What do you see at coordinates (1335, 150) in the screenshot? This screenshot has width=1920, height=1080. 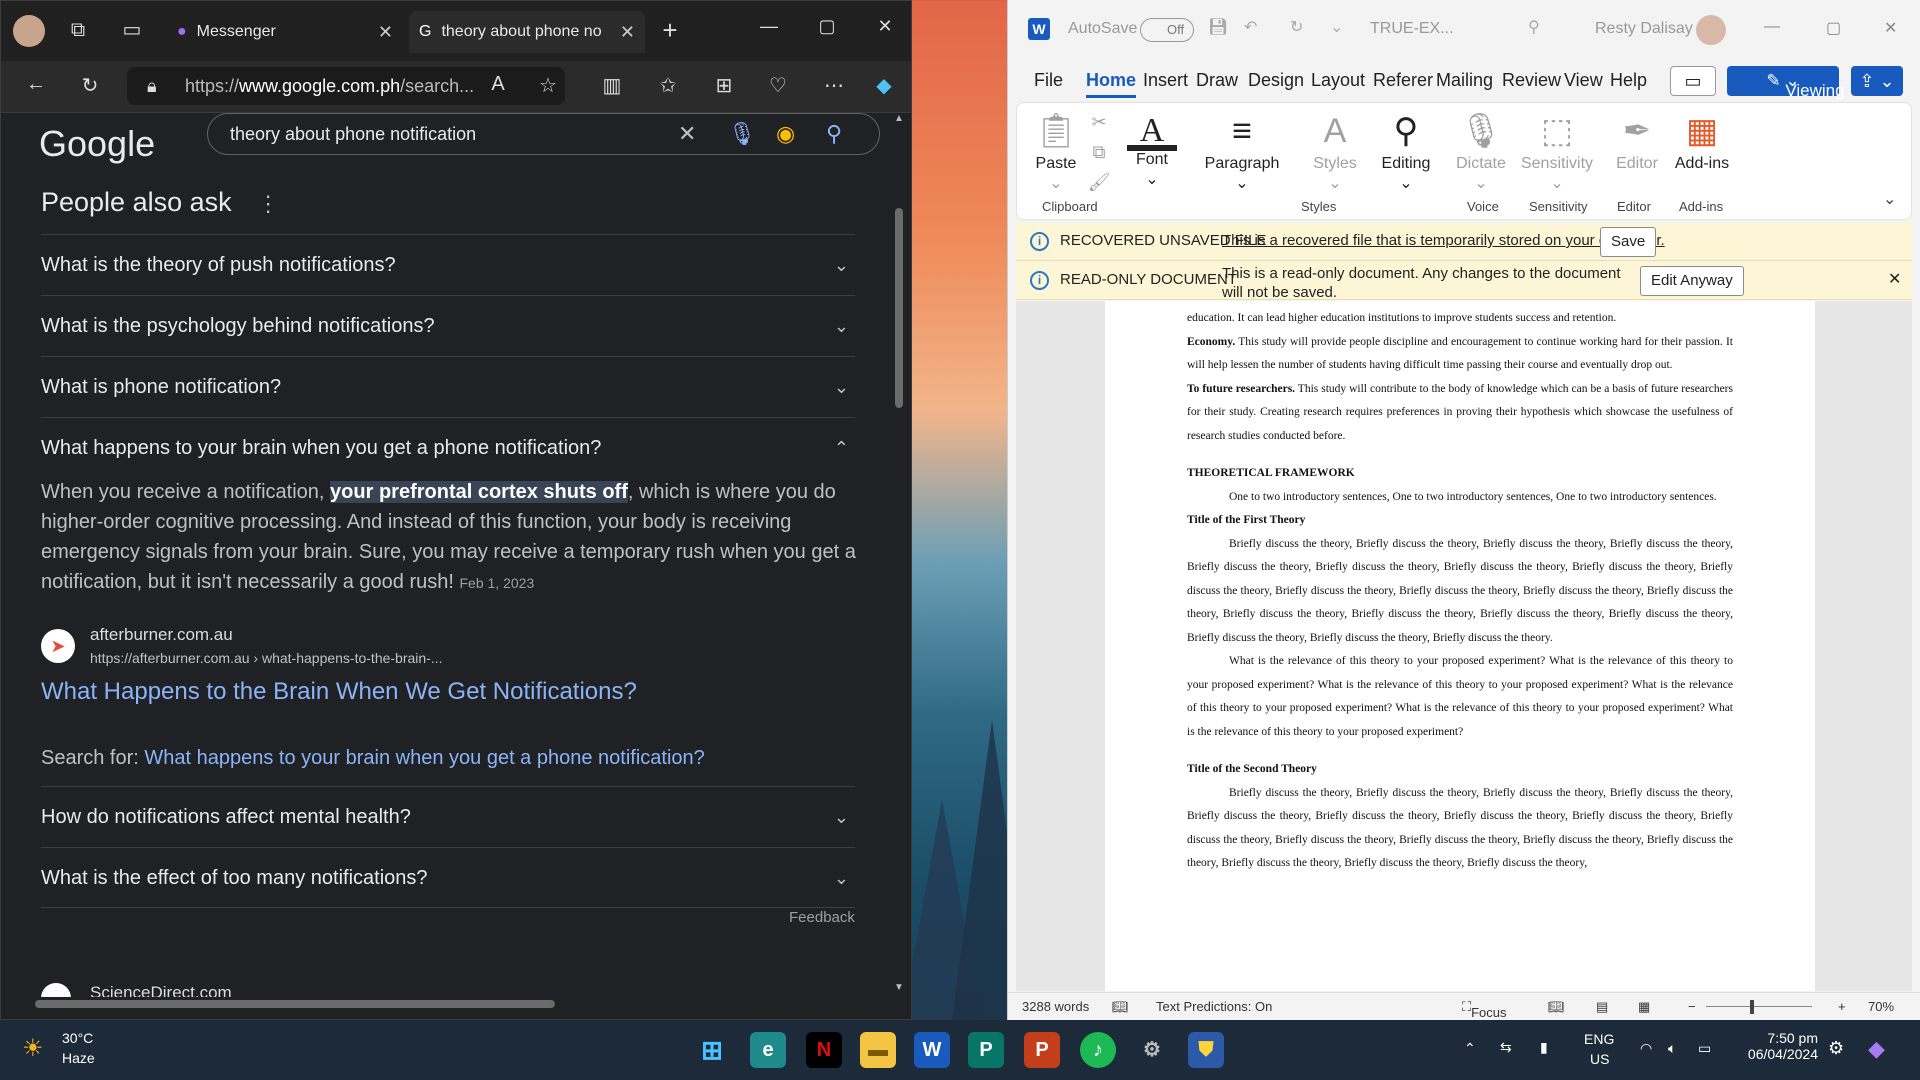 I see `styles-button: A Styles ⌄` at bounding box center [1335, 150].